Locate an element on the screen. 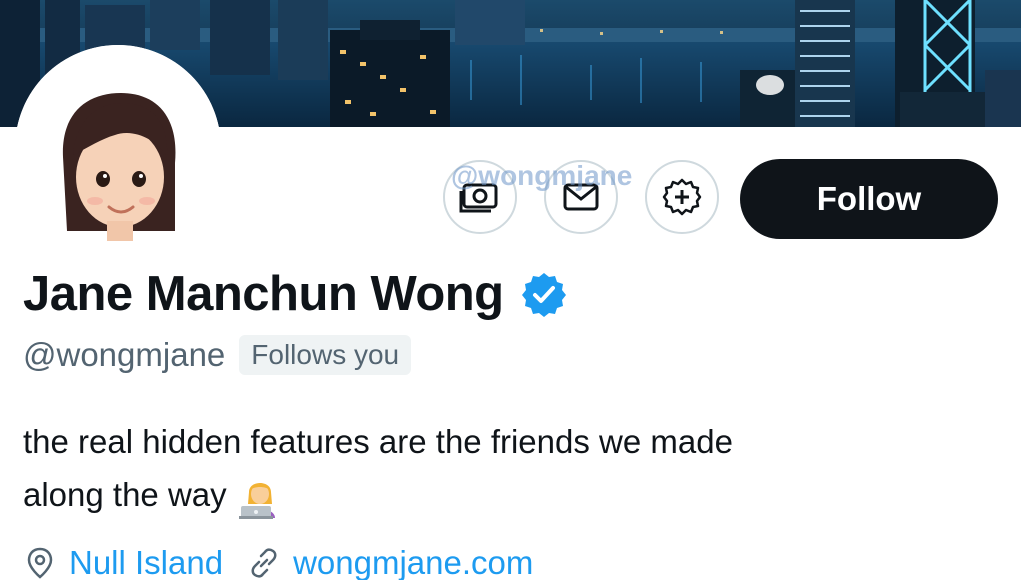 The width and height of the screenshot is (1021, 580). profile-meta-row: Null Island wongmjane.com is located at coordinates (278, 562).